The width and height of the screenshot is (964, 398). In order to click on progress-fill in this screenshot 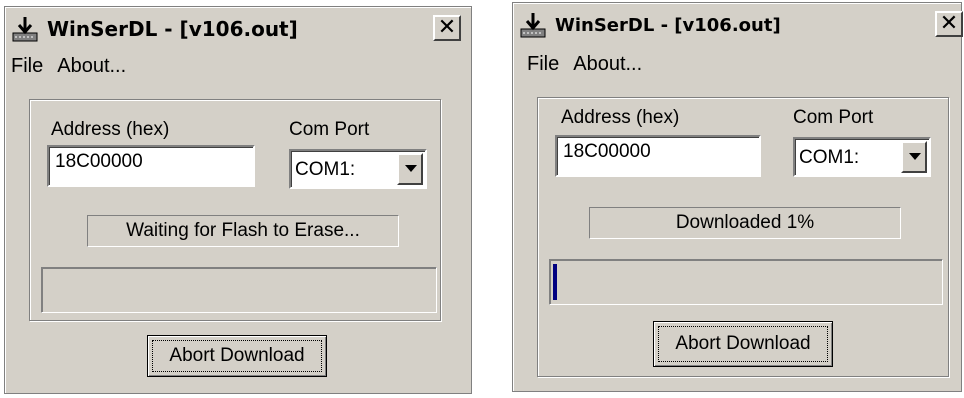, I will do `click(555, 282)`.